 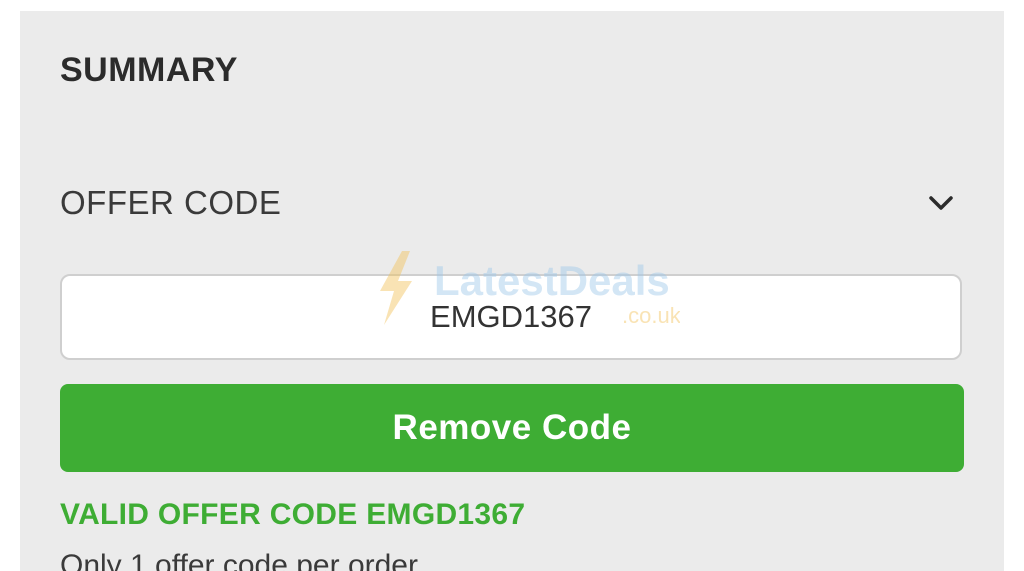 What do you see at coordinates (239, 560) in the screenshot?
I see `offer-code-note: Only 1 offer code per order` at bounding box center [239, 560].